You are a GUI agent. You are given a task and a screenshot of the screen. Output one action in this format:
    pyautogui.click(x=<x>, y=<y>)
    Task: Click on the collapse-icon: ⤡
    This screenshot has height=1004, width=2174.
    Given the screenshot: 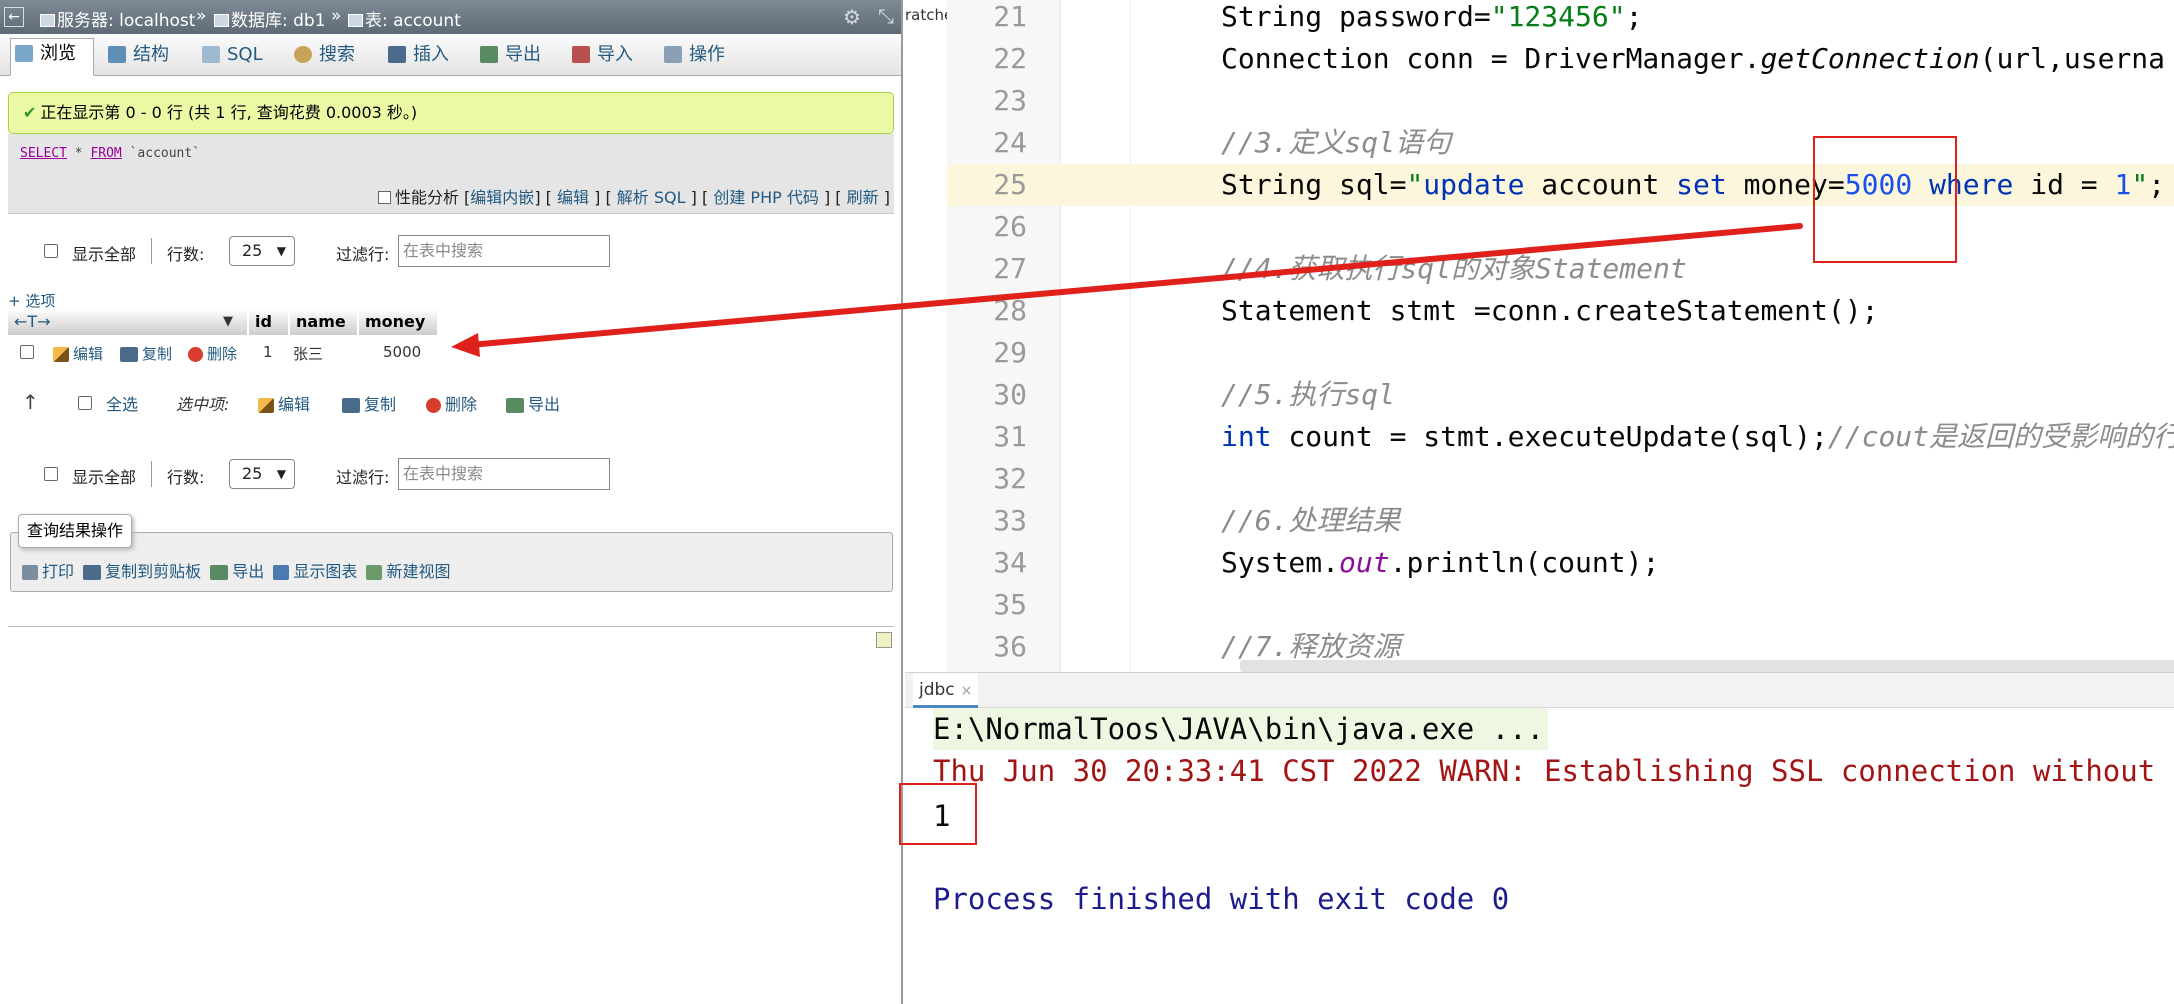 What is the action you would take?
    pyautogui.click(x=886, y=16)
    